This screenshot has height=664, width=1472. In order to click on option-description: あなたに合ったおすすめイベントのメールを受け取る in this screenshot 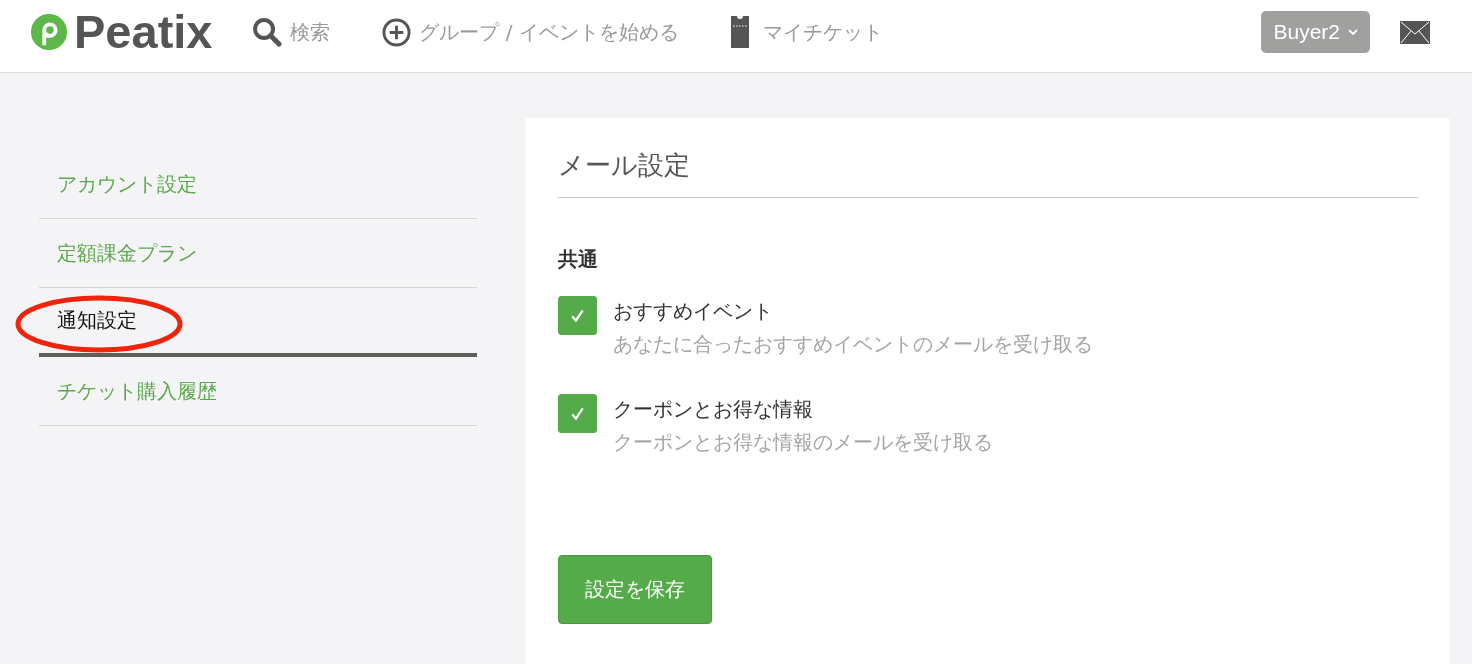, I will do `click(853, 344)`.